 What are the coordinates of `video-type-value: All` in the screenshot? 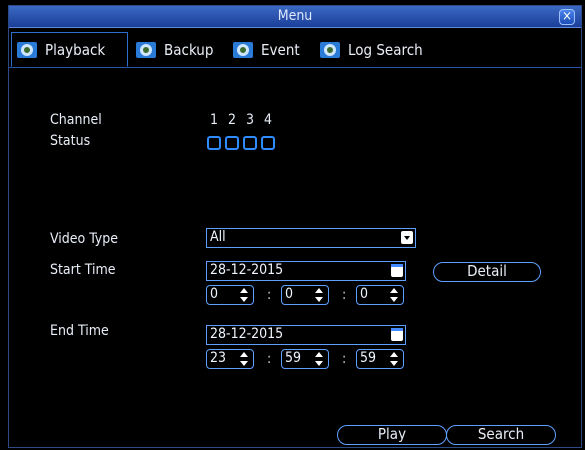 It's located at (218, 237).